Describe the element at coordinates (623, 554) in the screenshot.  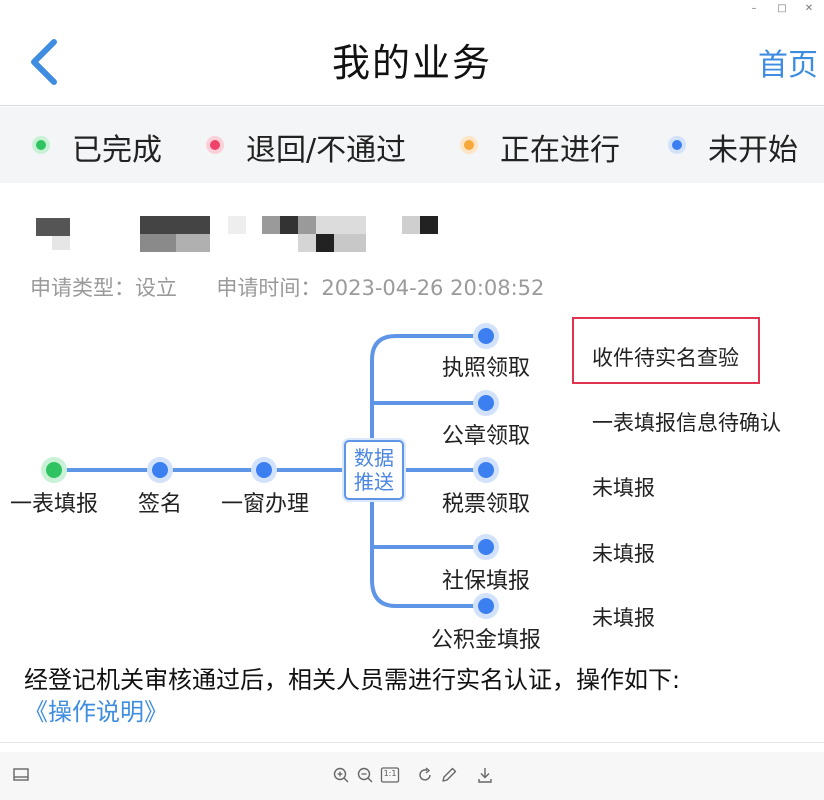
I see `status-social-security: 未填报` at that location.